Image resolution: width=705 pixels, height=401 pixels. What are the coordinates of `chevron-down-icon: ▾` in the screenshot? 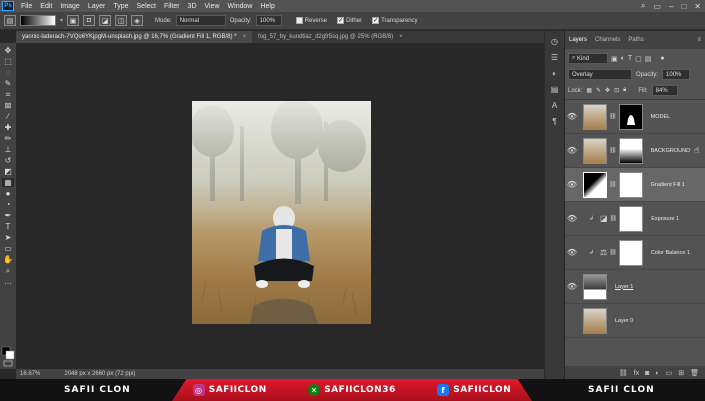 It's located at (61, 20).